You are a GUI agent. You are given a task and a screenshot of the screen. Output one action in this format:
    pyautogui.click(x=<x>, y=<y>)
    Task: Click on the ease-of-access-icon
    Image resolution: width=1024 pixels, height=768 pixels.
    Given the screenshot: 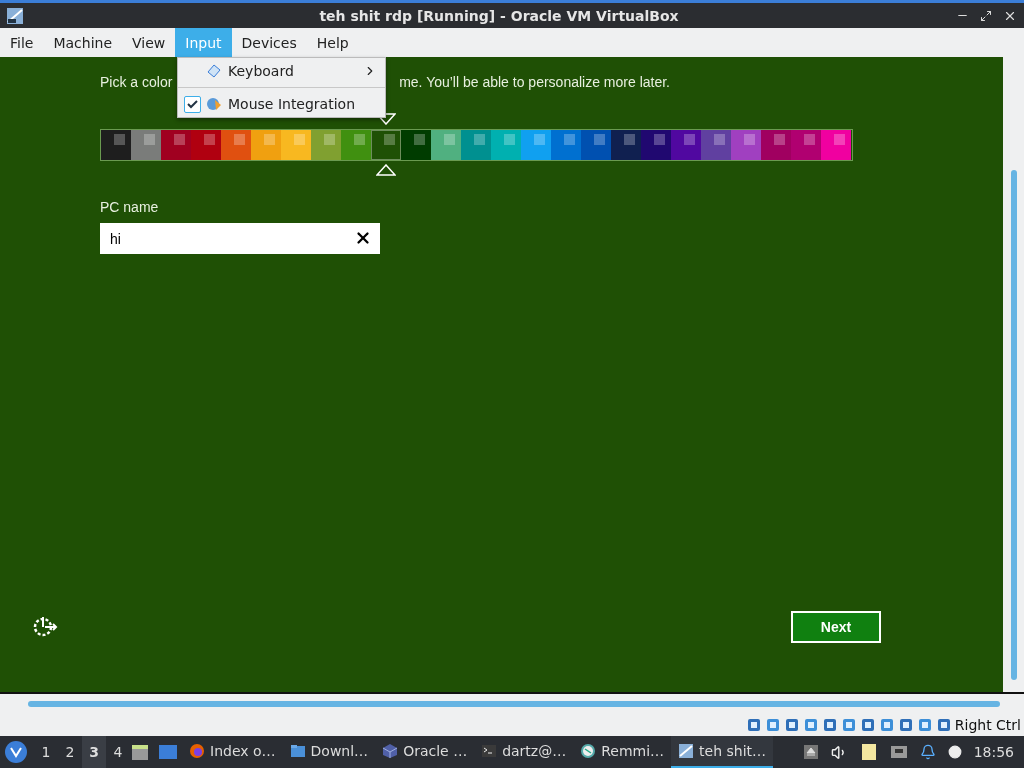 What is the action you would take?
    pyautogui.click(x=45, y=626)
    